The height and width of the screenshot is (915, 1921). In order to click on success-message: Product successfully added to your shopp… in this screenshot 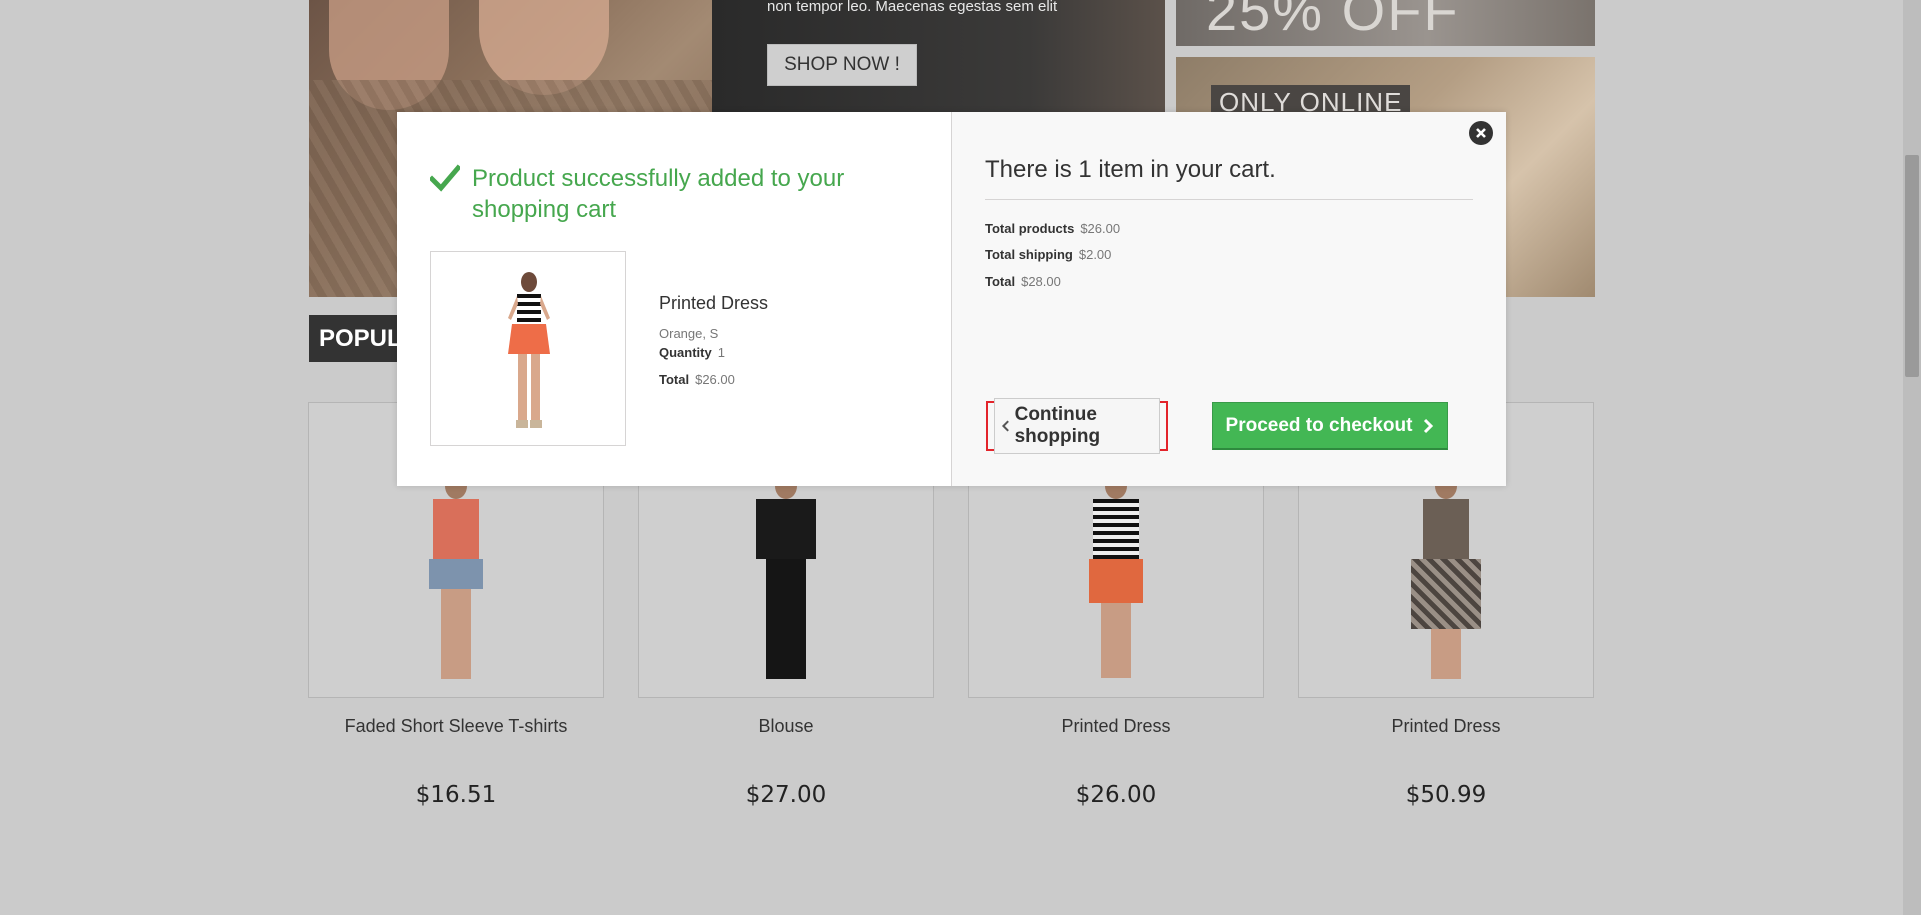, I will do `click(658, 194)`.